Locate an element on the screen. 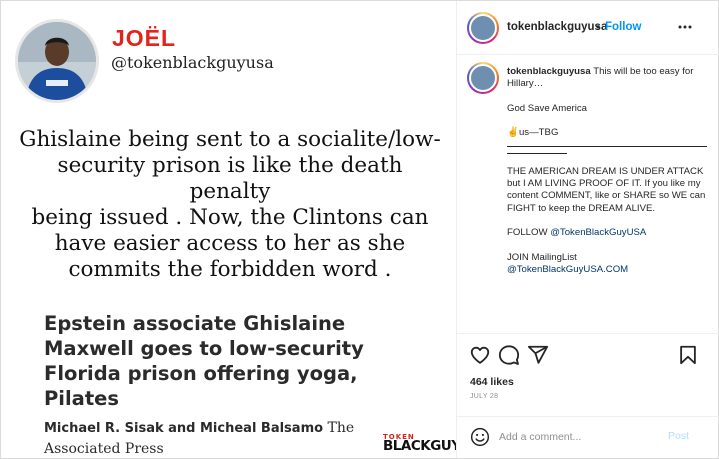 This screenshot has height=459, width=719. quote-line: commits the forbidden word . is located at coordinates (230, 269).